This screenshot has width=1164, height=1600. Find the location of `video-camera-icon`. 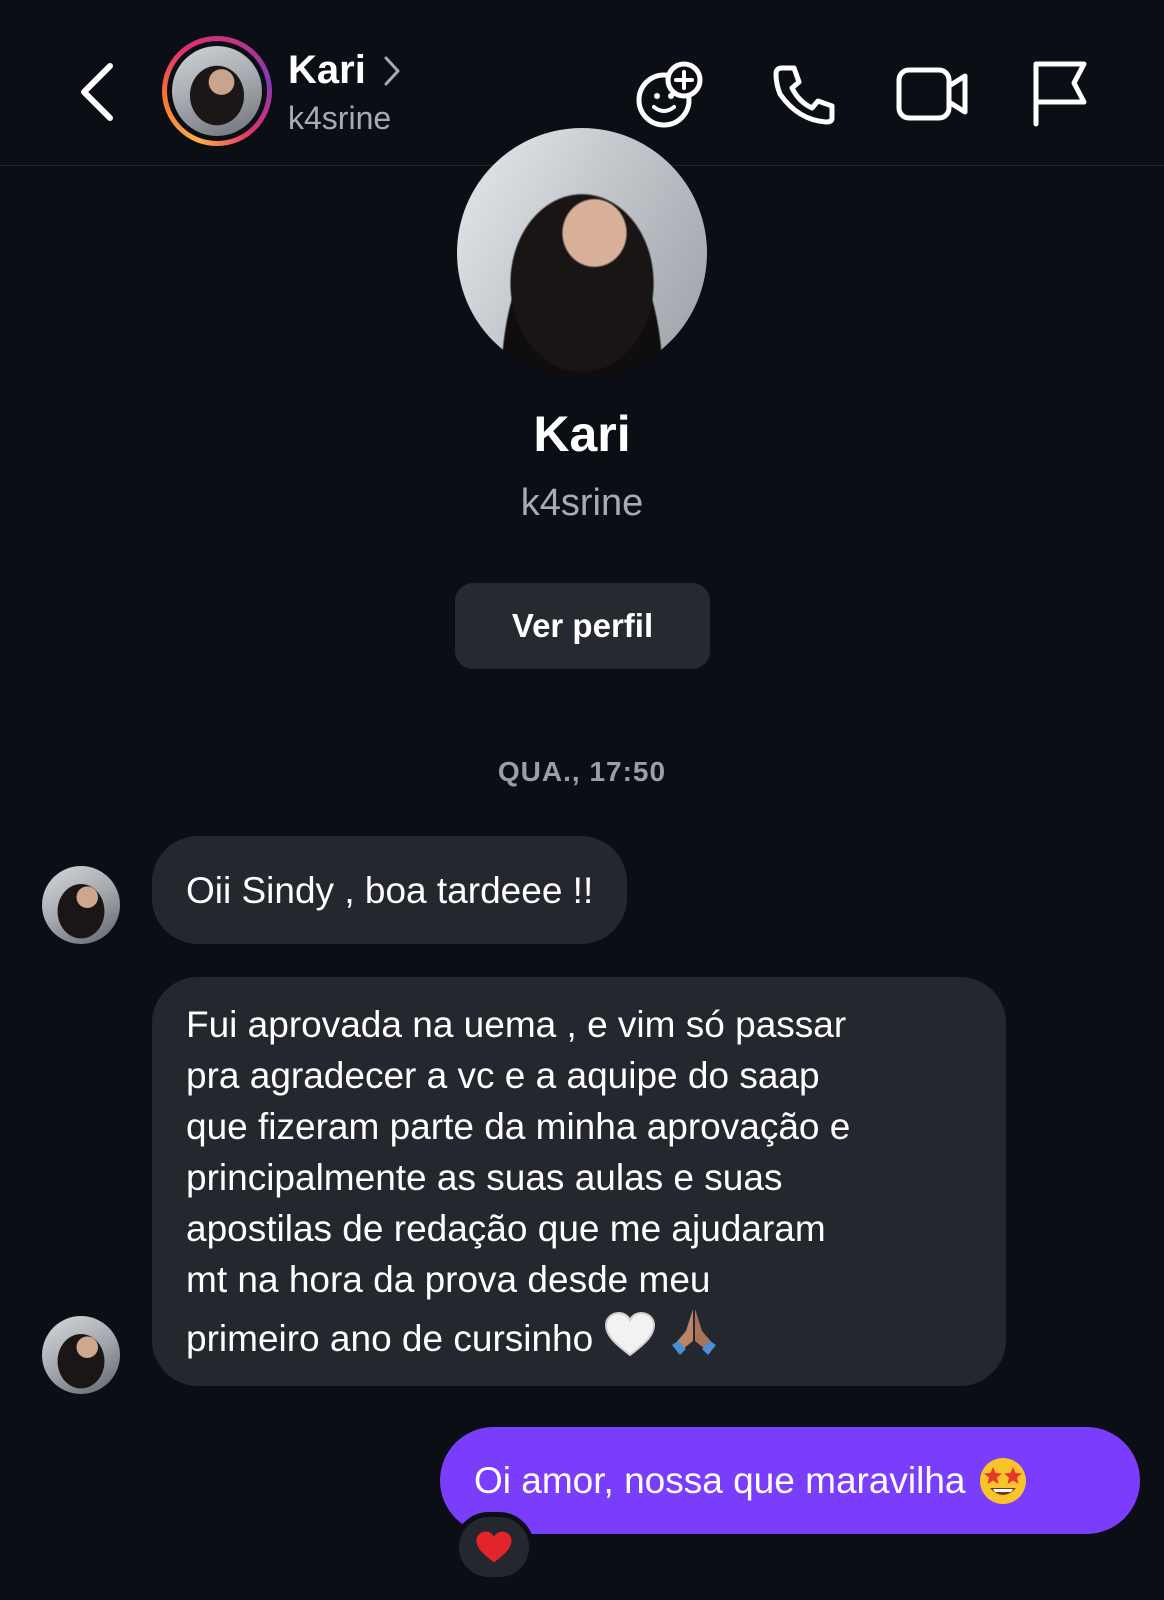

video-camera-icon is located at coordinates (932, 94).